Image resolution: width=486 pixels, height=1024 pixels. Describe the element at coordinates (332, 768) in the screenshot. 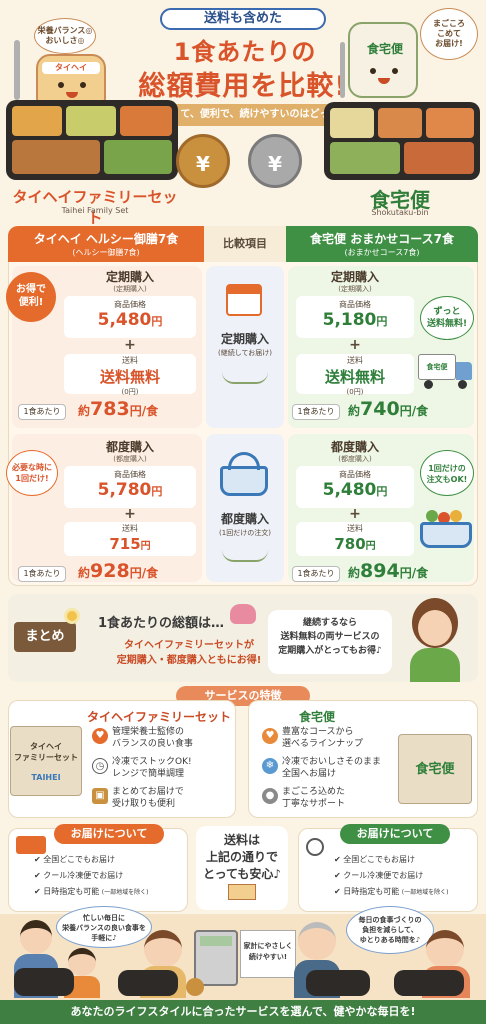

I see `features-right-item: 冷凍でおいしさそのまま 全国へお届け` at that location.